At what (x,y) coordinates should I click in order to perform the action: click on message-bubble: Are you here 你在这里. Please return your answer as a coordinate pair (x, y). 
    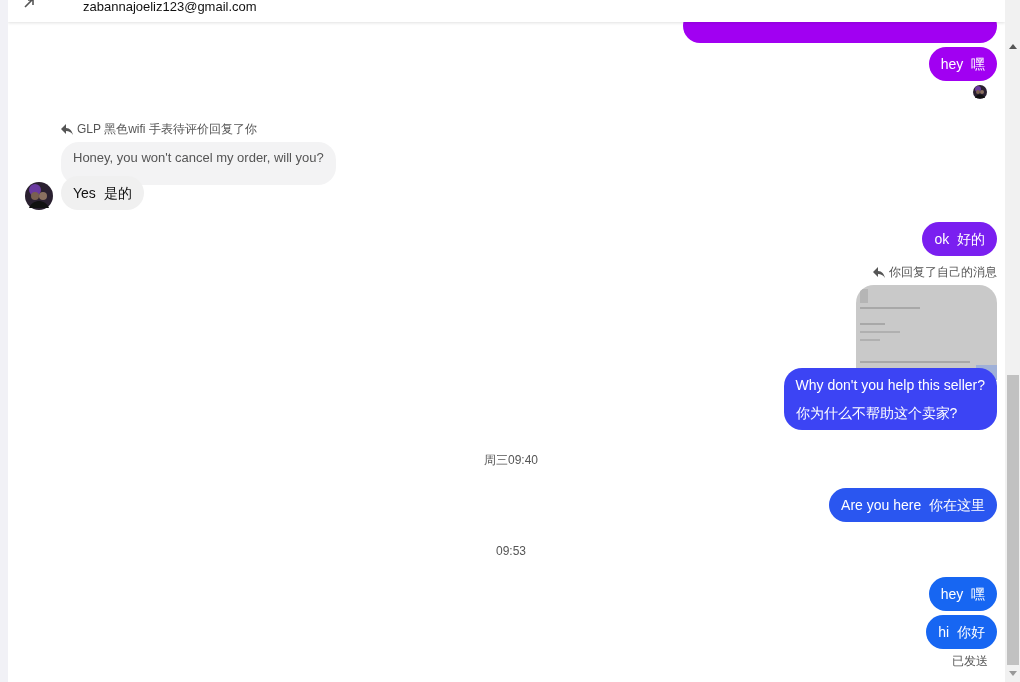
    Looking at the image, I should click on (913, 505).